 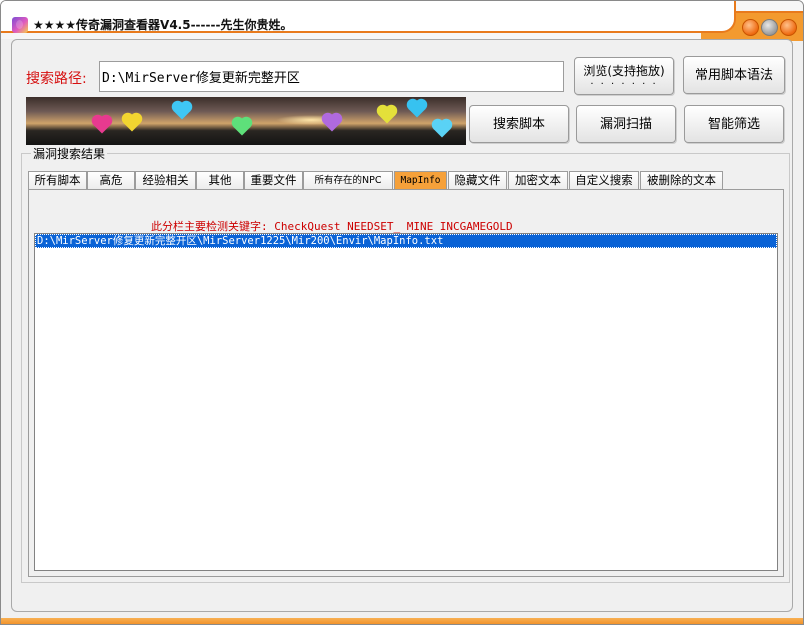 What do you see at coordinates (734, 75) in the screenshot?
I see `script-syntax-button: 常用脚本语法` at bounding box center [734, 75].